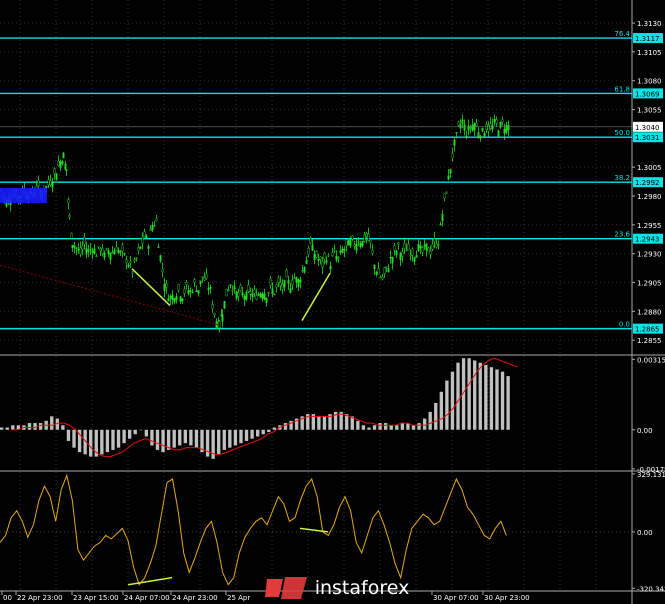 The image size is (665, 604). Describe the element at coordinates (40, 598) in the screenshot. I see `time-tick-label: 22 Apr 23:00` at that location.